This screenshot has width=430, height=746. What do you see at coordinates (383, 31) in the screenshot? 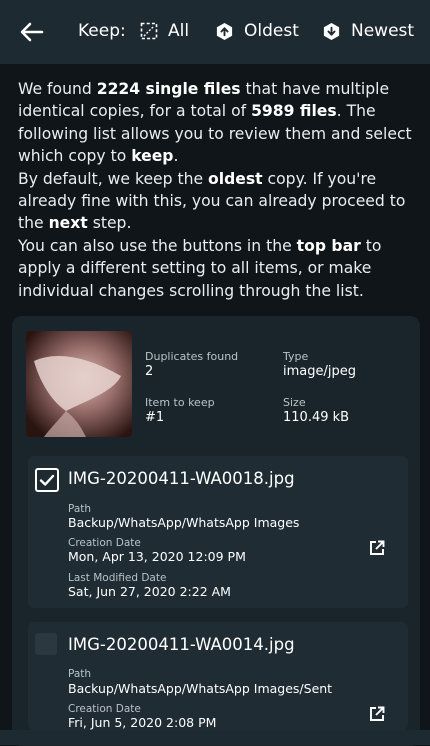
I see `keep-newest-label: Newest` at bounding box center [383, 31].